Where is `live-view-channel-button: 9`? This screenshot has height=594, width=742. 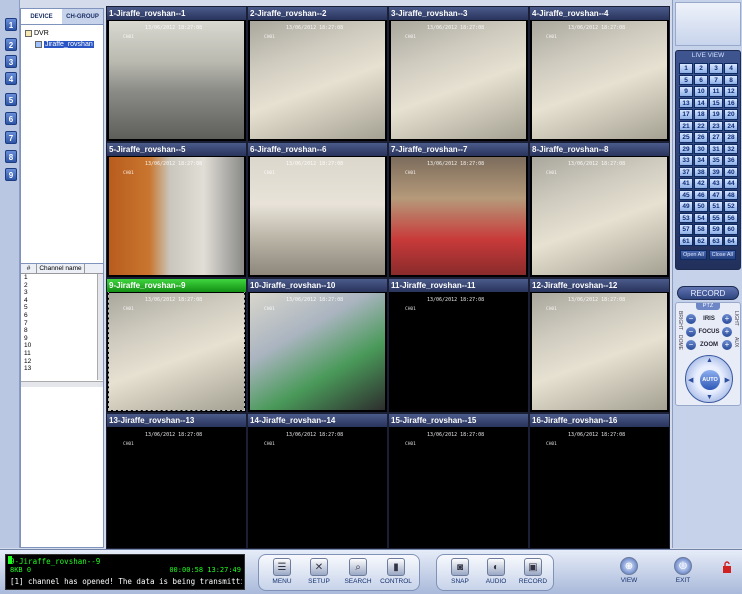
live-view-channel-button: 9 is located at coordinates (686, 91).